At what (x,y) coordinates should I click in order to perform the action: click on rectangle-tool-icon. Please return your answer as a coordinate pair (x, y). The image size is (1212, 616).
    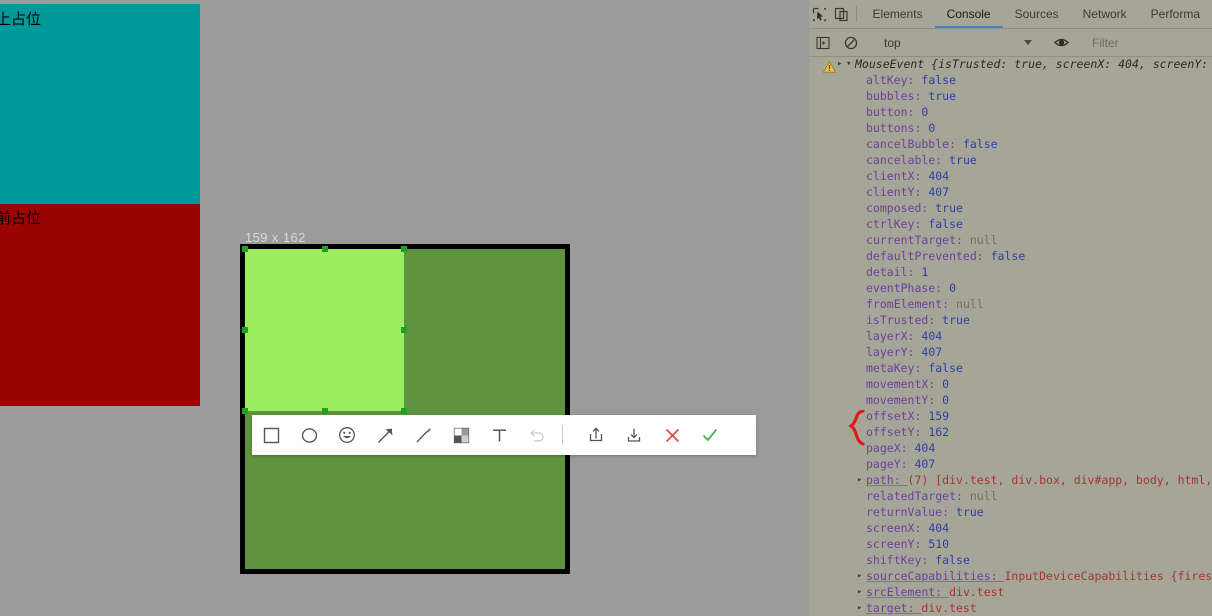
    Looking at the image, I should click on (271, 435).